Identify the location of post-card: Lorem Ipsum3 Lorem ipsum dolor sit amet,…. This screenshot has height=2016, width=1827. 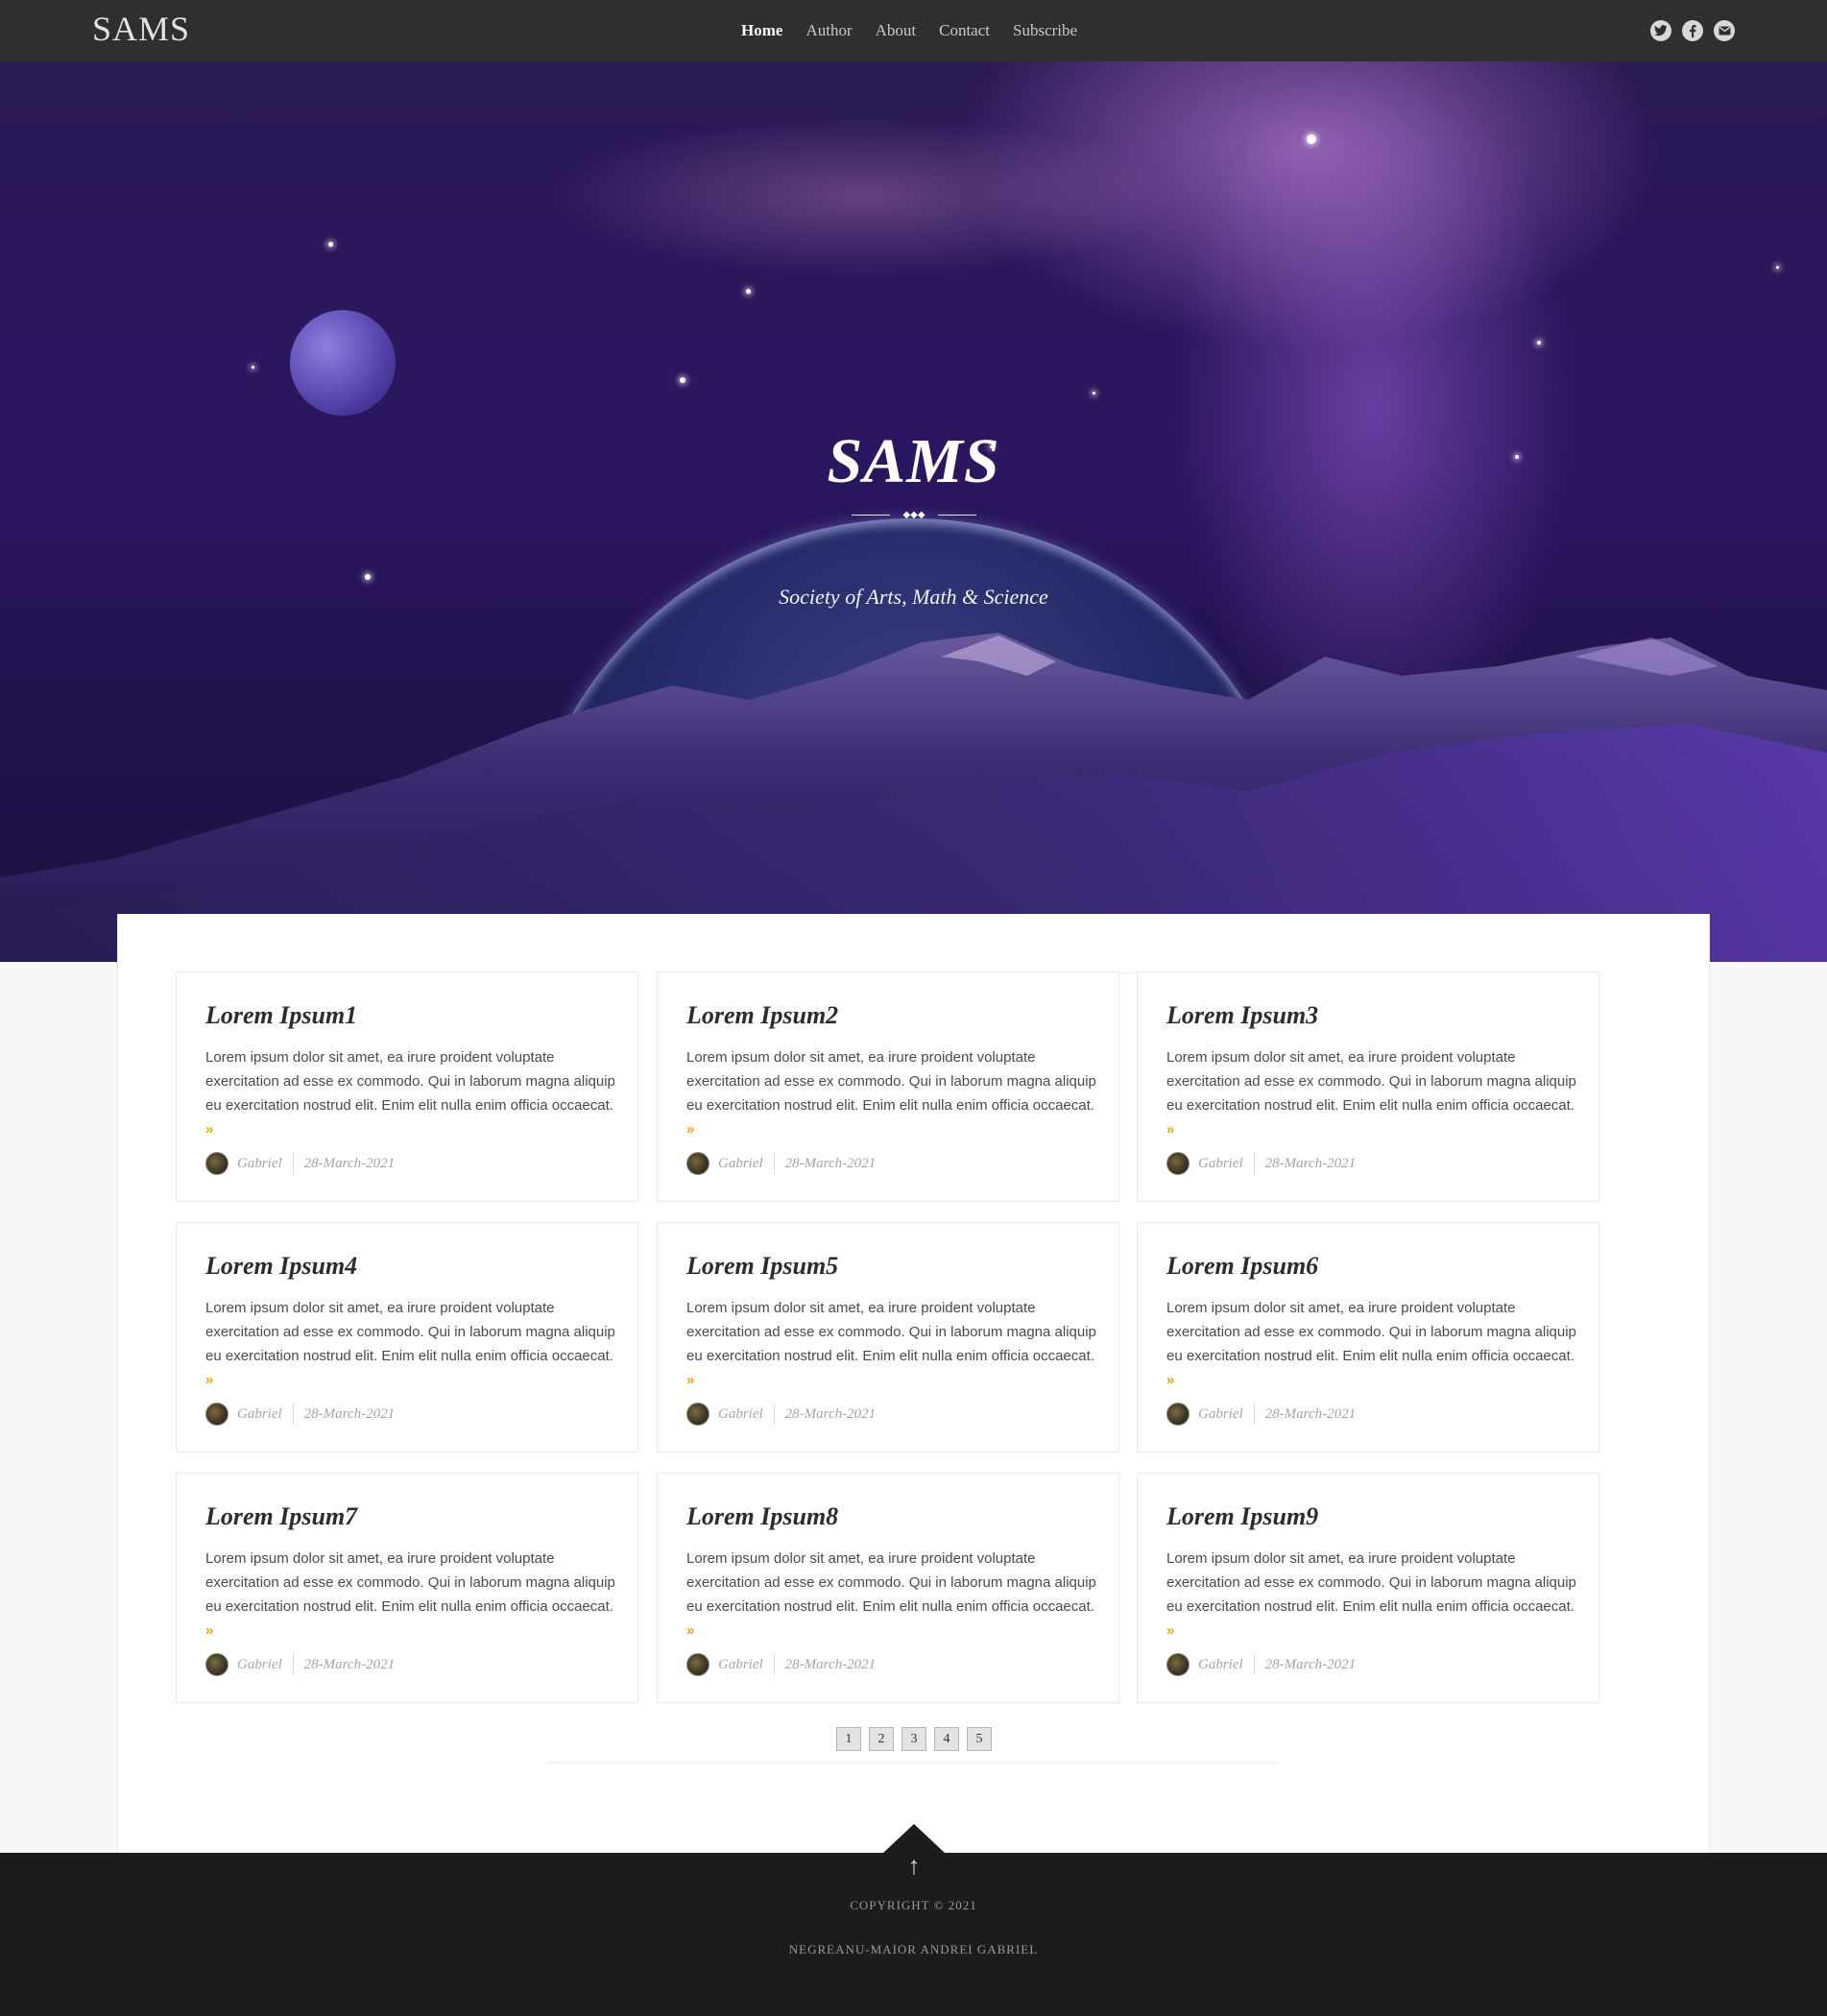
(1368, 1087).